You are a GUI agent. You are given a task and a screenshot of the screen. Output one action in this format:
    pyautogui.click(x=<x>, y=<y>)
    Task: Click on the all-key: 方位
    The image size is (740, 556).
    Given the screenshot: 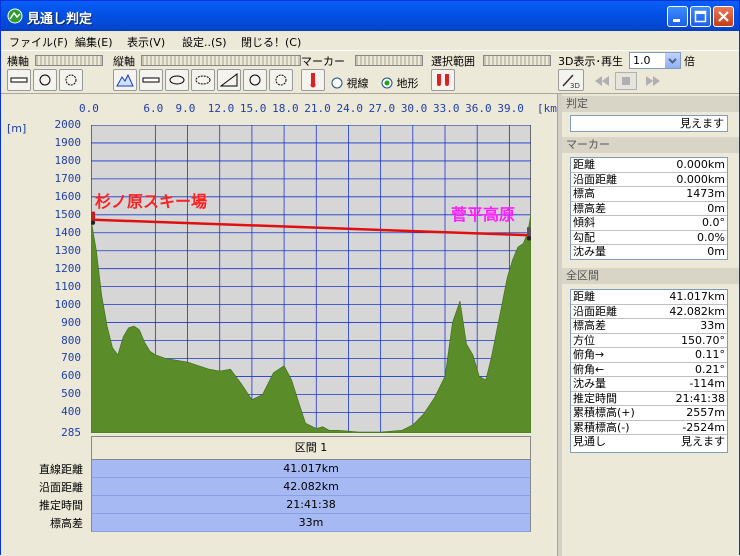 What is the action you would take?
    pyautogui.click(x=584, y=340)
    